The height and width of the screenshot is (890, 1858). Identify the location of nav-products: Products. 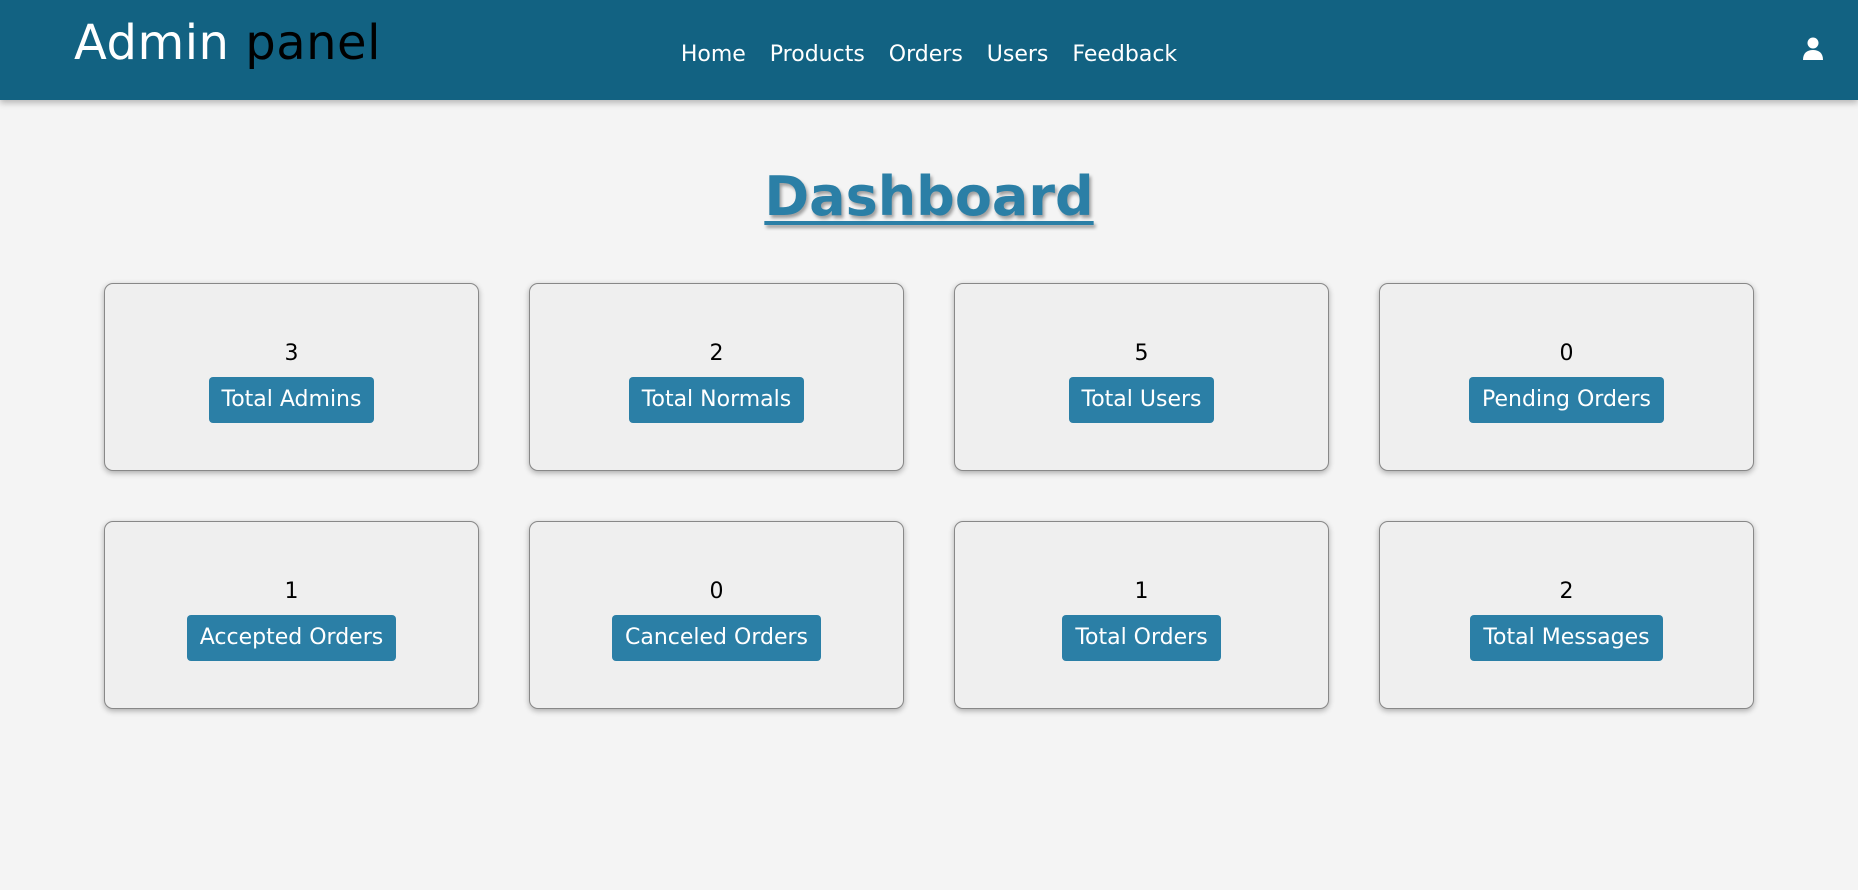
(817, 55).